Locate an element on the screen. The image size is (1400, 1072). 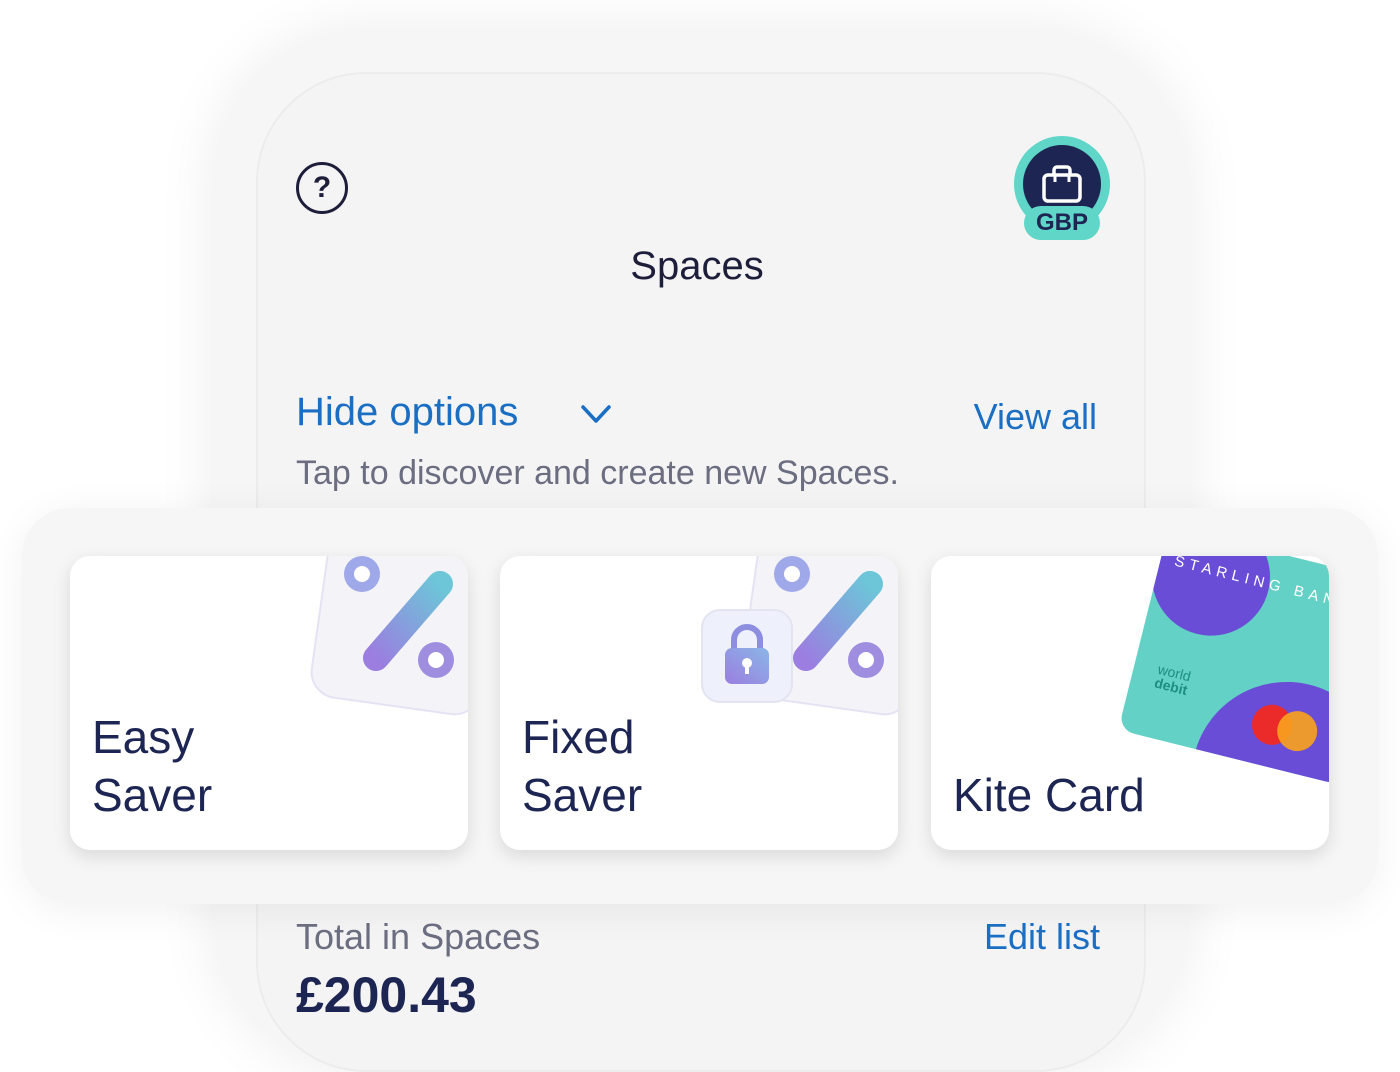
options-subtitle: Tap to discover and create new Spaces. is located at coordinates (597, 473).